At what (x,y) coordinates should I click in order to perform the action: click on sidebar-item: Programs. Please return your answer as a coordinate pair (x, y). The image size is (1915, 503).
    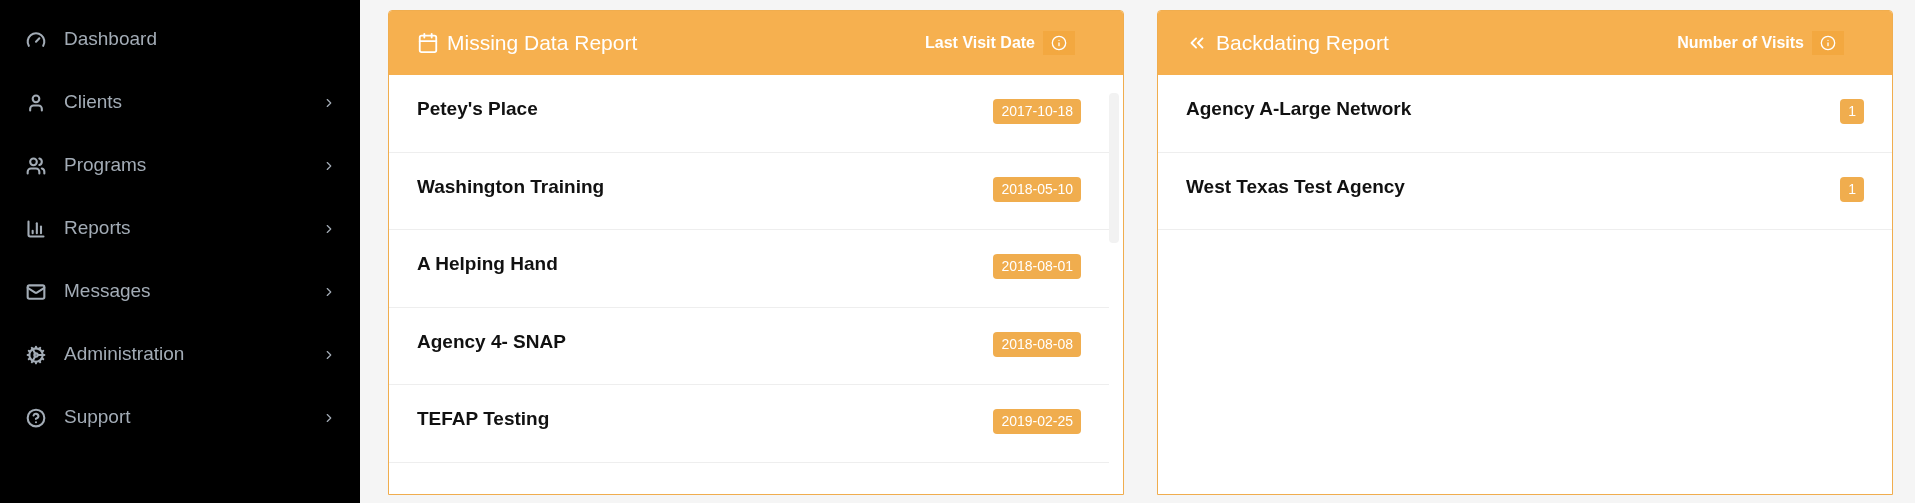
    Looking at the image, I should click on (180, 165).